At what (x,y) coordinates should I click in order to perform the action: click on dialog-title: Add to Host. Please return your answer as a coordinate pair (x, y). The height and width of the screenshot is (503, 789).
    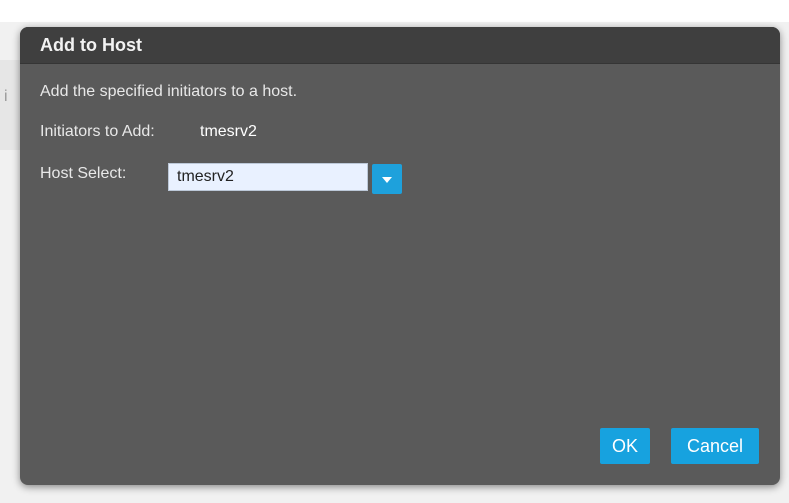
    Looking at the image, I should click on (91, 45).